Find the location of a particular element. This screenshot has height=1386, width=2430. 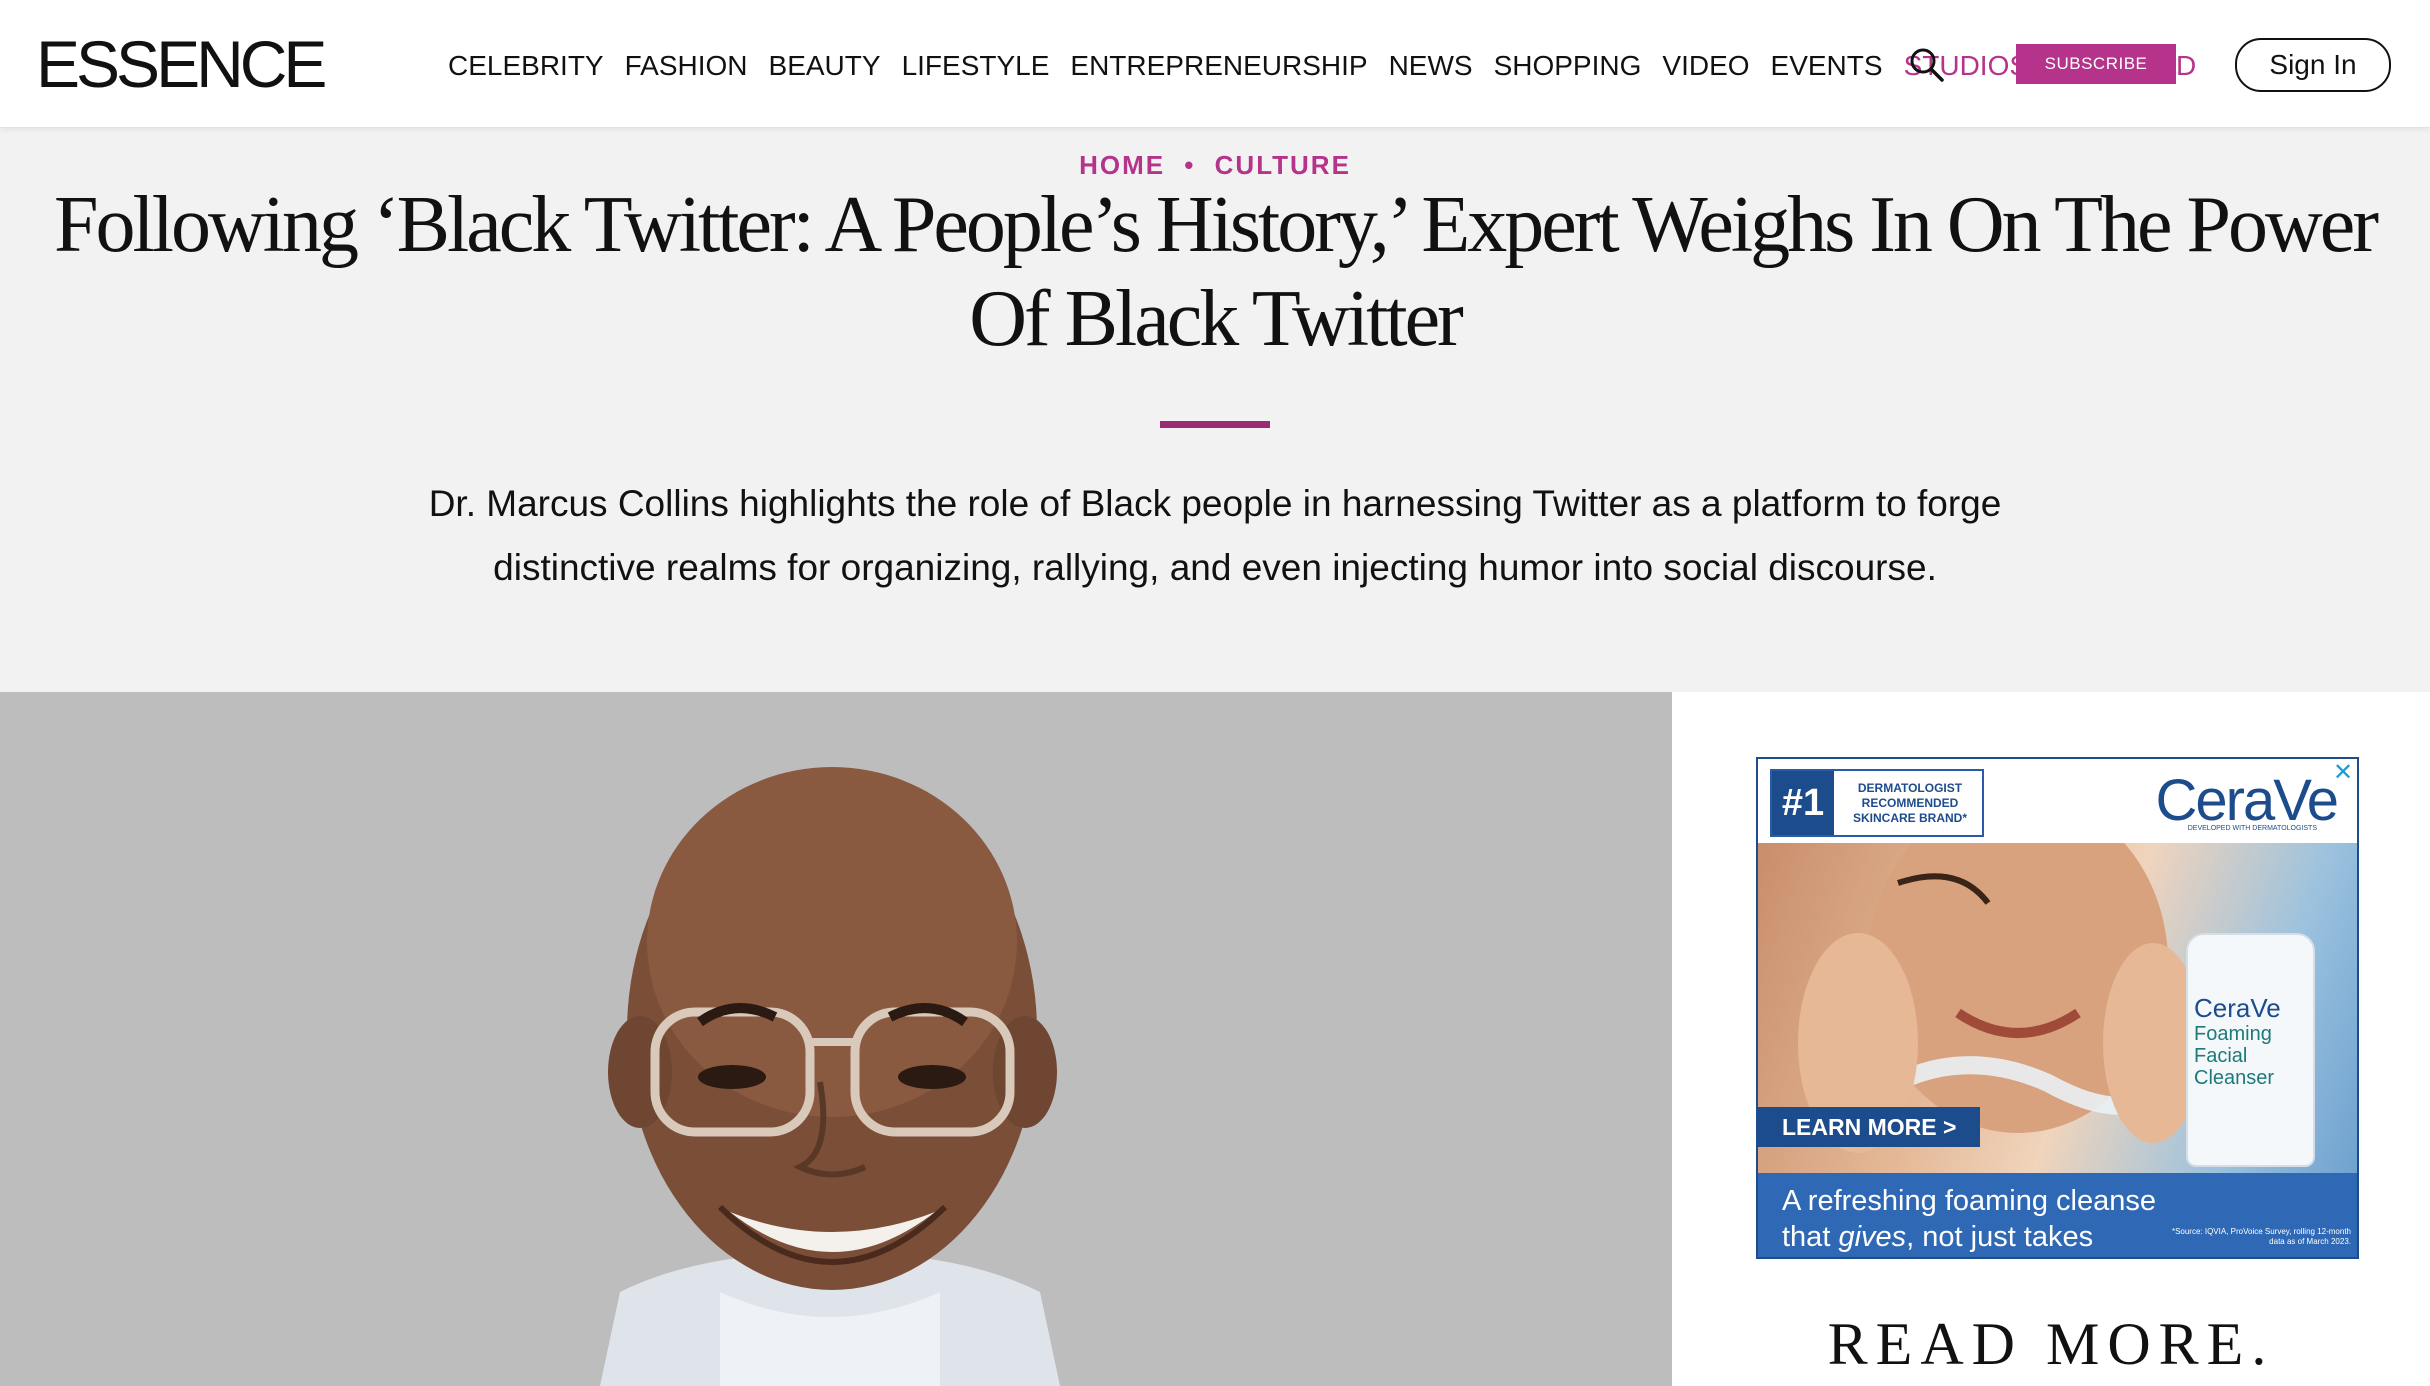

breadcrumb-culture: CULTURE is located at coordinates (1283, 165).